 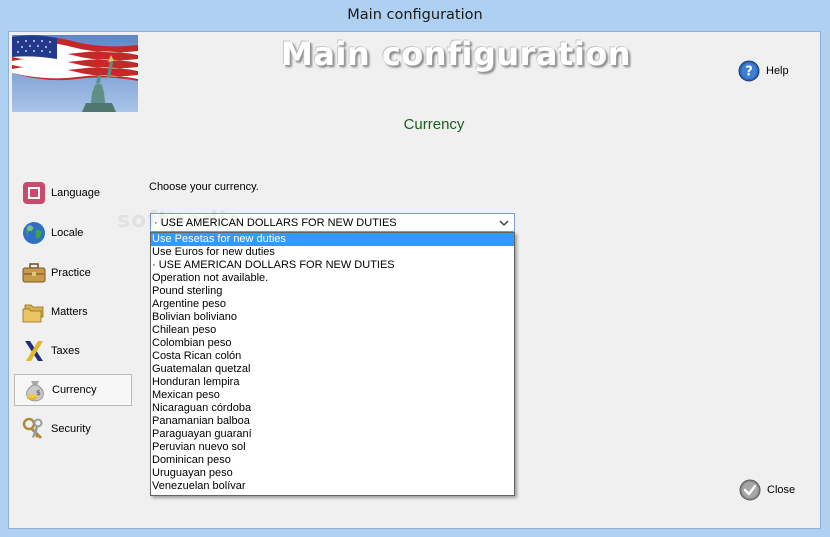 What do you see at coordinates (34, 193) in the screenshot?
I see `language-icon` at bounding box center [34, 193].